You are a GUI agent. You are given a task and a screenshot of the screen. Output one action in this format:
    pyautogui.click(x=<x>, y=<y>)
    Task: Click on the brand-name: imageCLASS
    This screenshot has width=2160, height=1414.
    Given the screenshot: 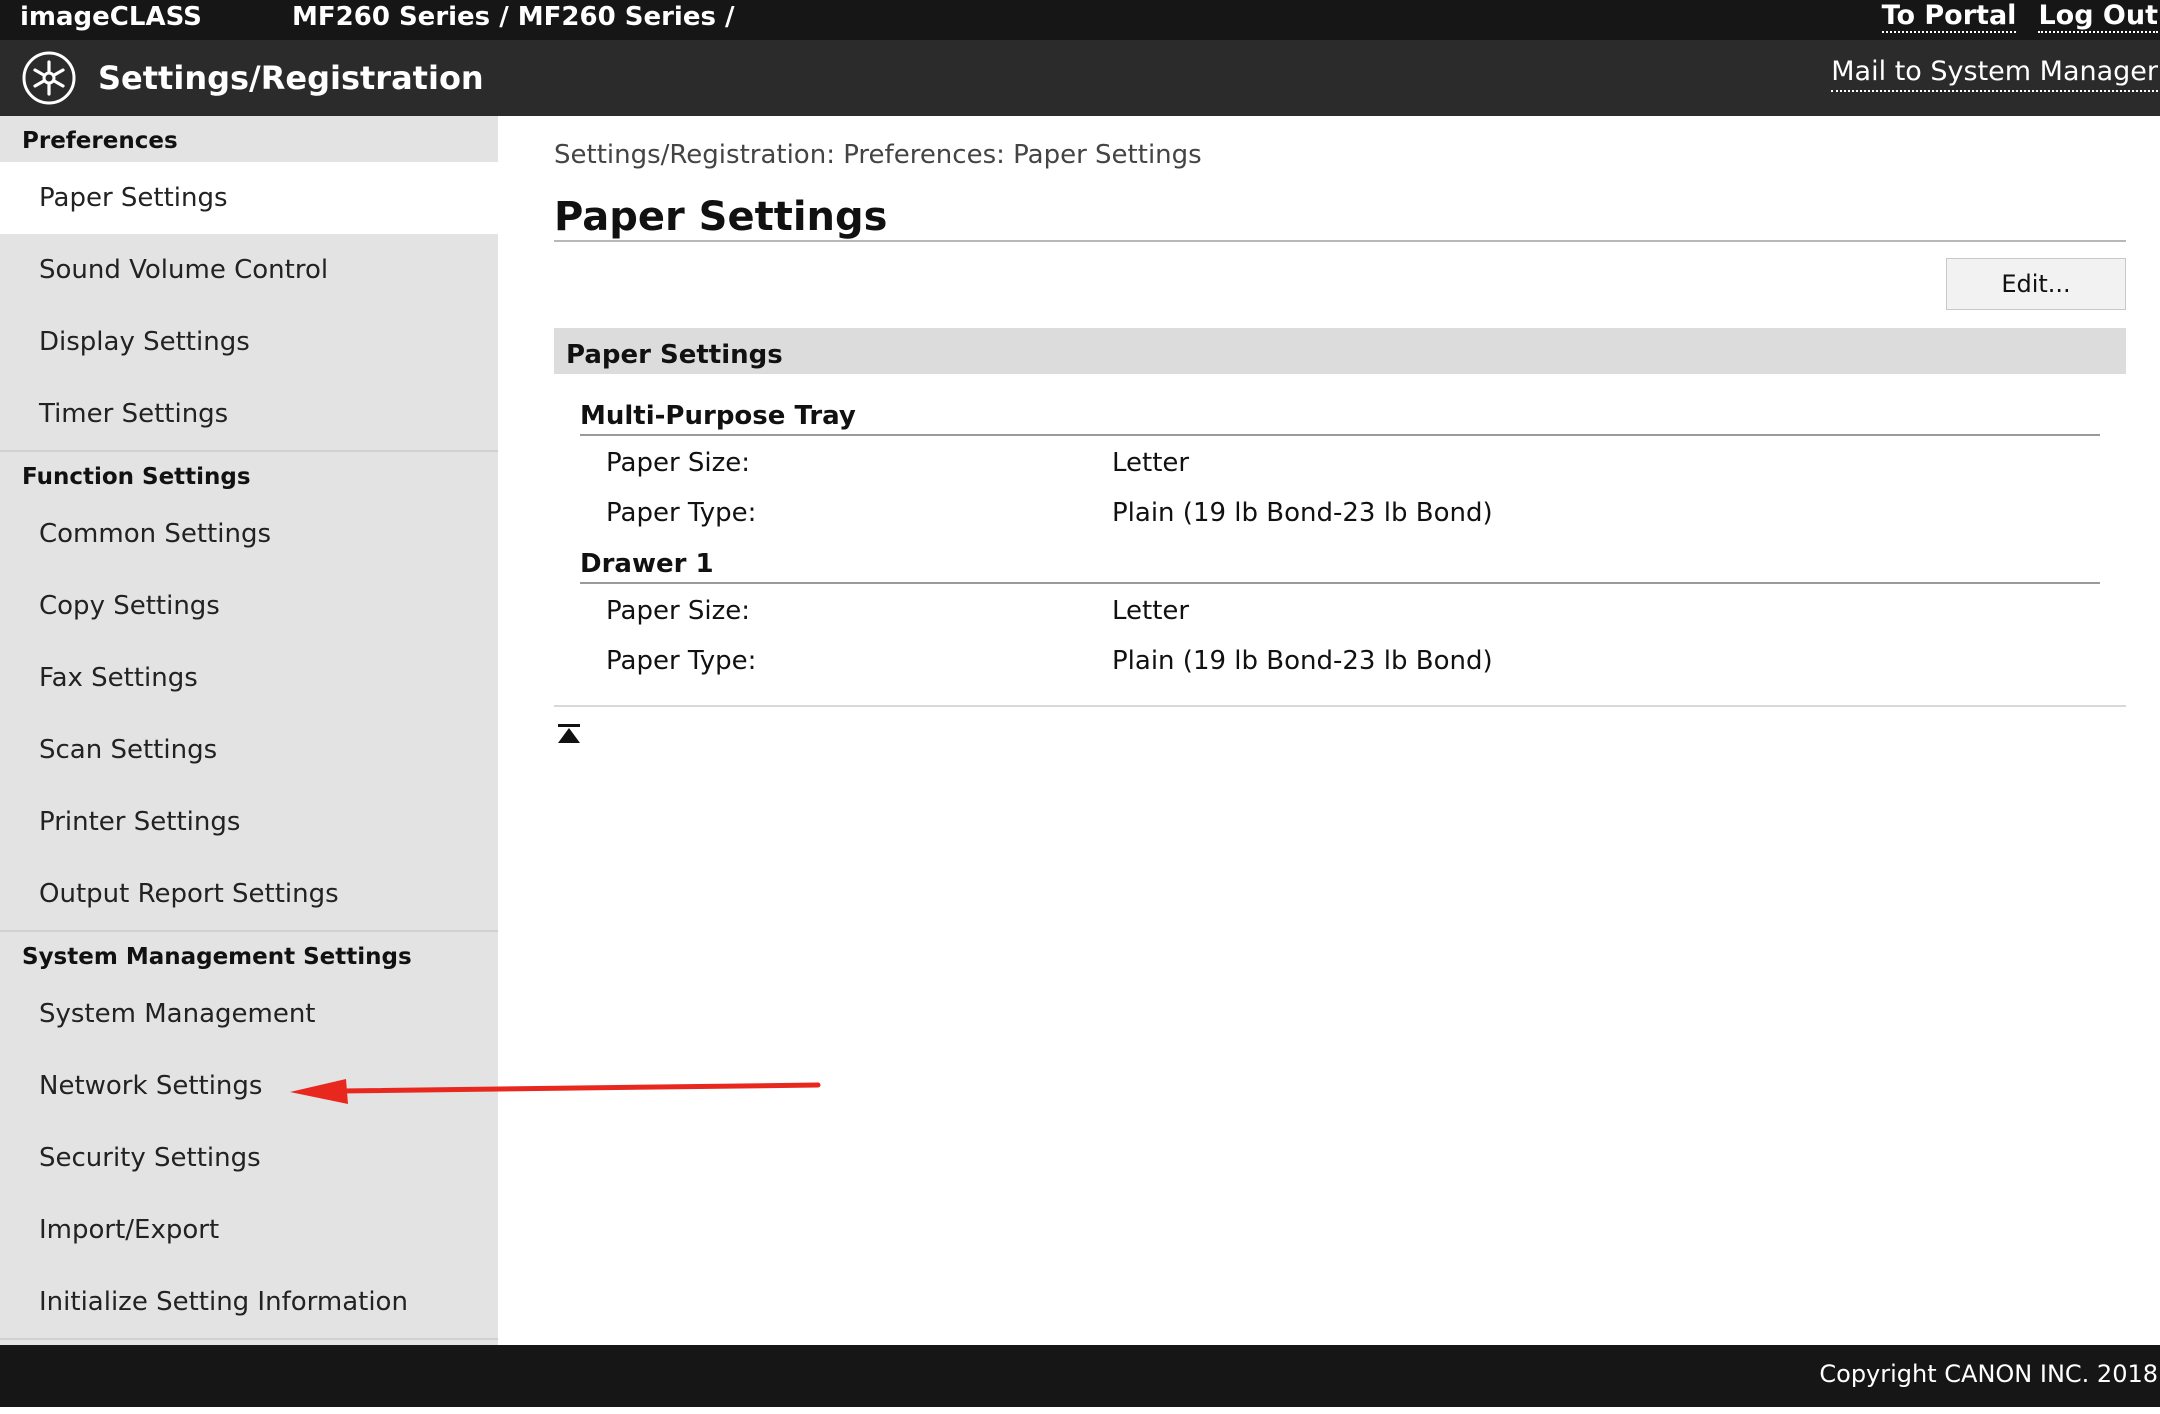 What is the action you would take?
    pyautogui.click(x=111, y=17)
    